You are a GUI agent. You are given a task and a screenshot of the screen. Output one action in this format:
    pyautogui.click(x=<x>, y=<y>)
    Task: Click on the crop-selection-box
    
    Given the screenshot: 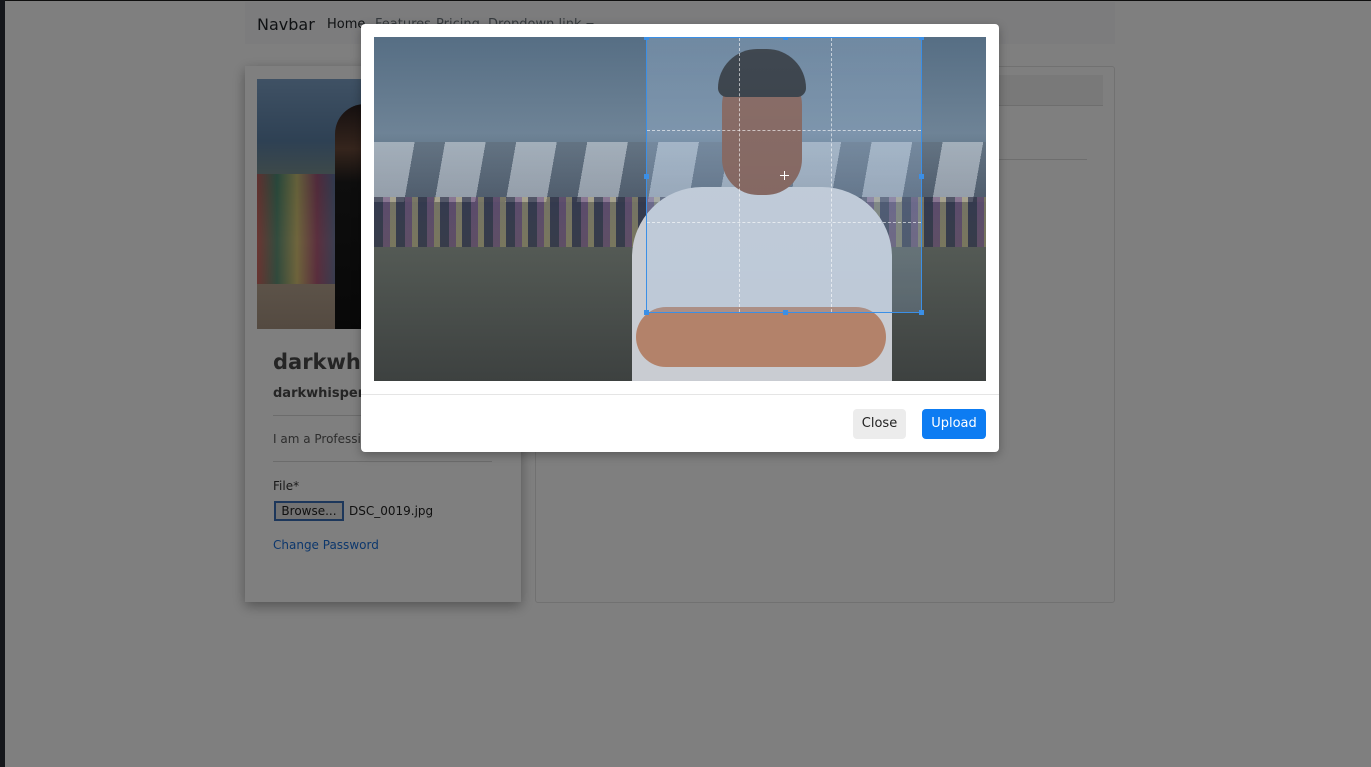 What is the action you would take?
    pyautogui.click(x=784, y=176)
    